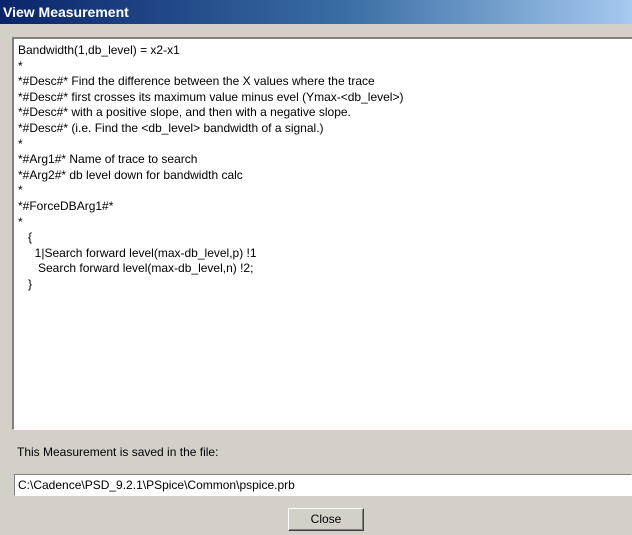  What do you see at coordinates (66, 12) in the screenshot?
I see `window-title: View Measurement` at bounding box center [66, 12].